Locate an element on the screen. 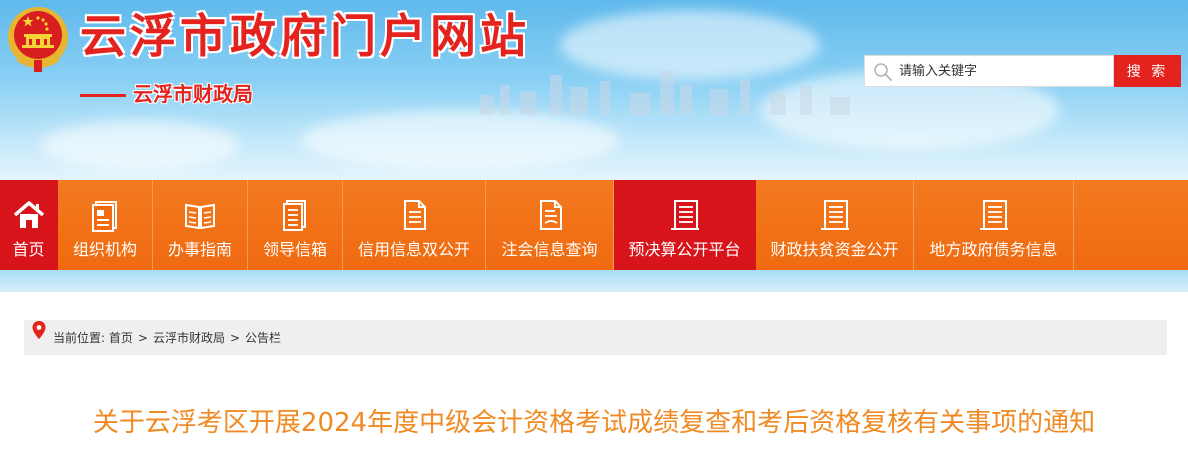  nav-item-cpa-query: 注会信息查询 is located at coordinates (550, 225).